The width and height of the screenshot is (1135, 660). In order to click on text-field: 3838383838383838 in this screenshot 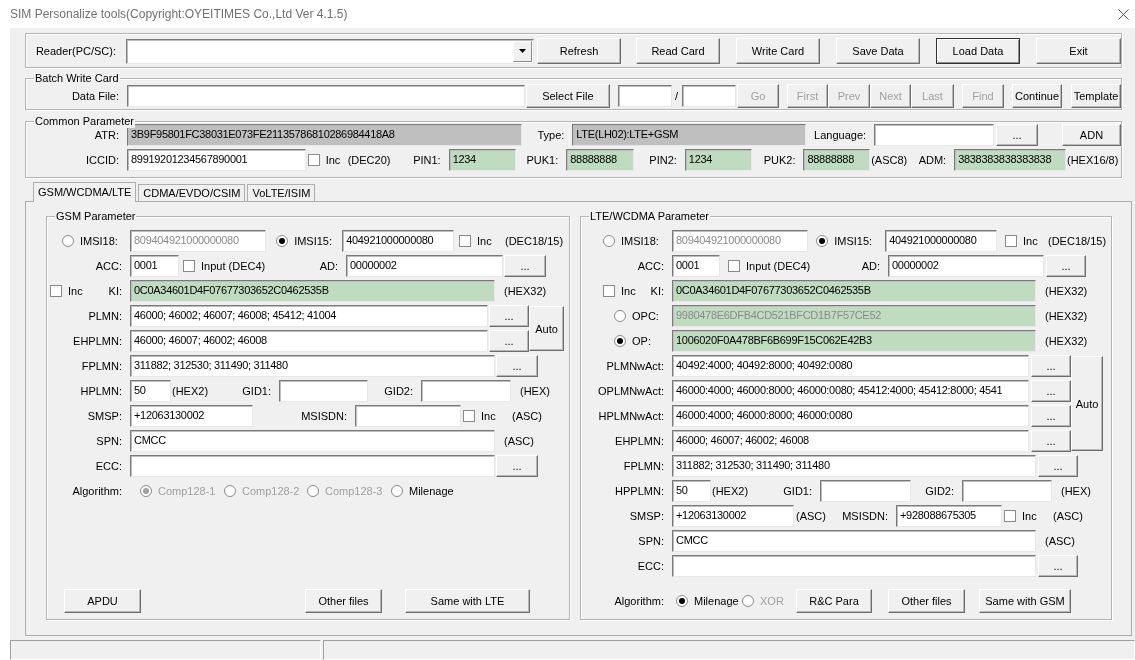, I will do `click(1010, 160)`.